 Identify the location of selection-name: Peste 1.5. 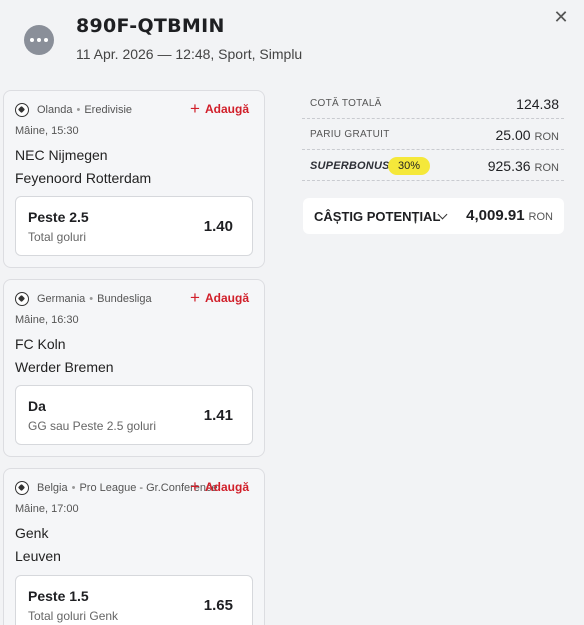
(58, 596).